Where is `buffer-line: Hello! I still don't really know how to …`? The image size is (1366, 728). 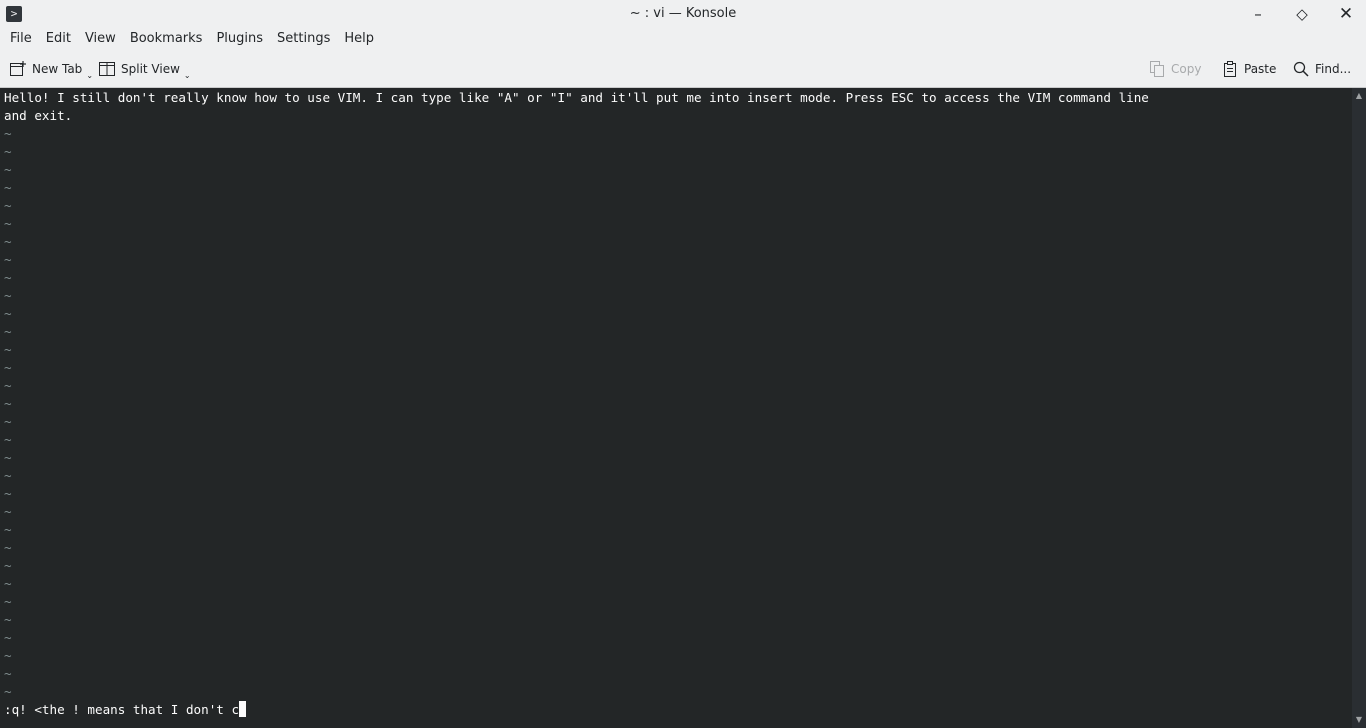
buffer-line: Hello! I still don't really know how to … is located at coordinates (576, 97).